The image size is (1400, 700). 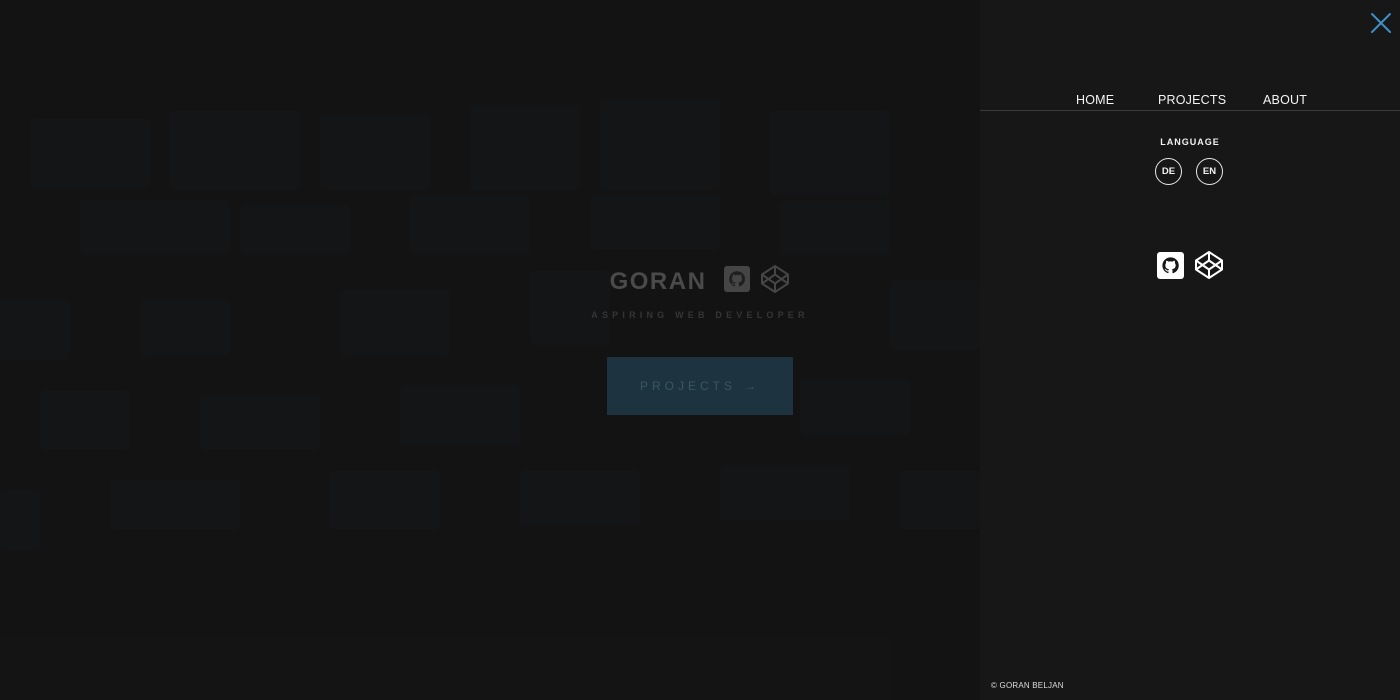 I want to click on projects-cta-button: PROJECTS →, so click(x=700, y=386).